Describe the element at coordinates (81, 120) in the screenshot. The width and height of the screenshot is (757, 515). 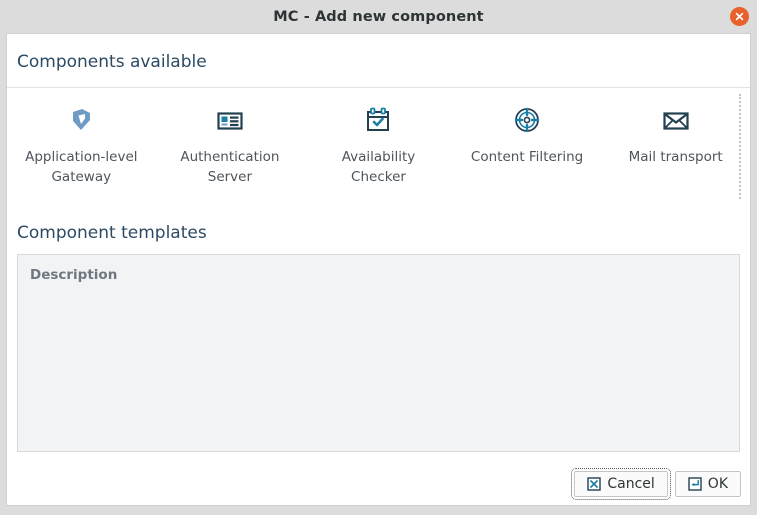
I see `shield-icon` at that location.